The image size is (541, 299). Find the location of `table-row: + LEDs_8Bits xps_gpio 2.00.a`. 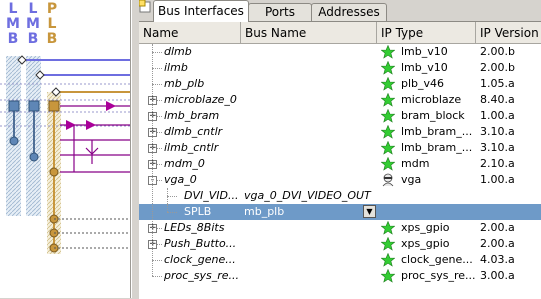

table-row: + LEDs_8Bits xps_gpio 2.00.a is located at coordinates (340, 228).